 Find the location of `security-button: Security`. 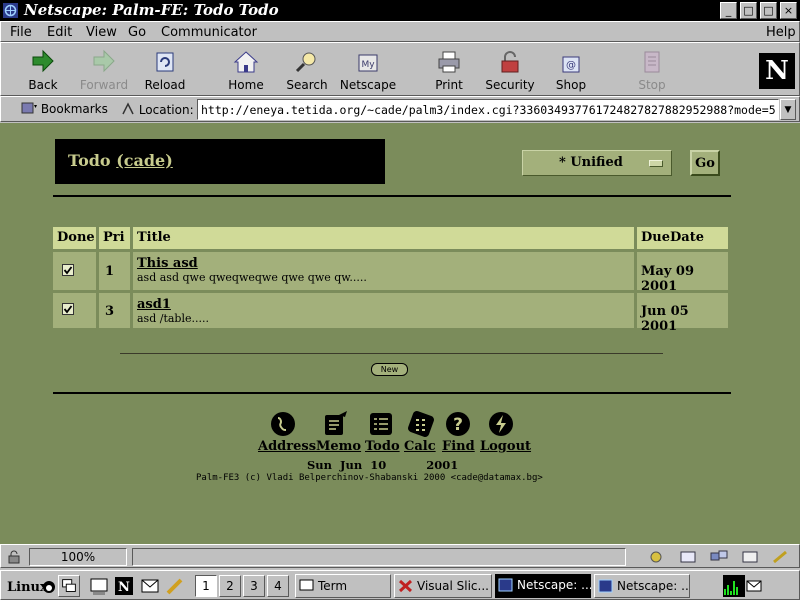

security-button: Security is located at coordinates (510, 71).